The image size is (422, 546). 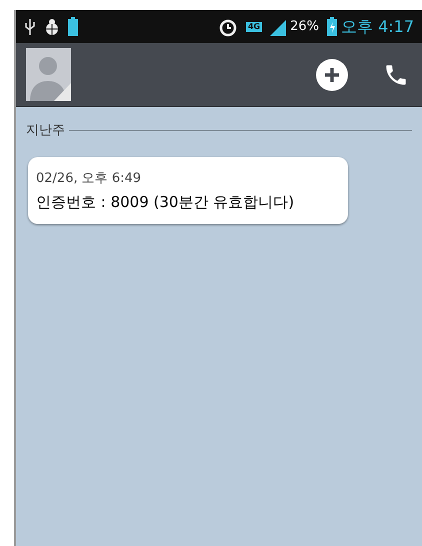 I want to click on network-label: 4G, so click(x=254, y=27).